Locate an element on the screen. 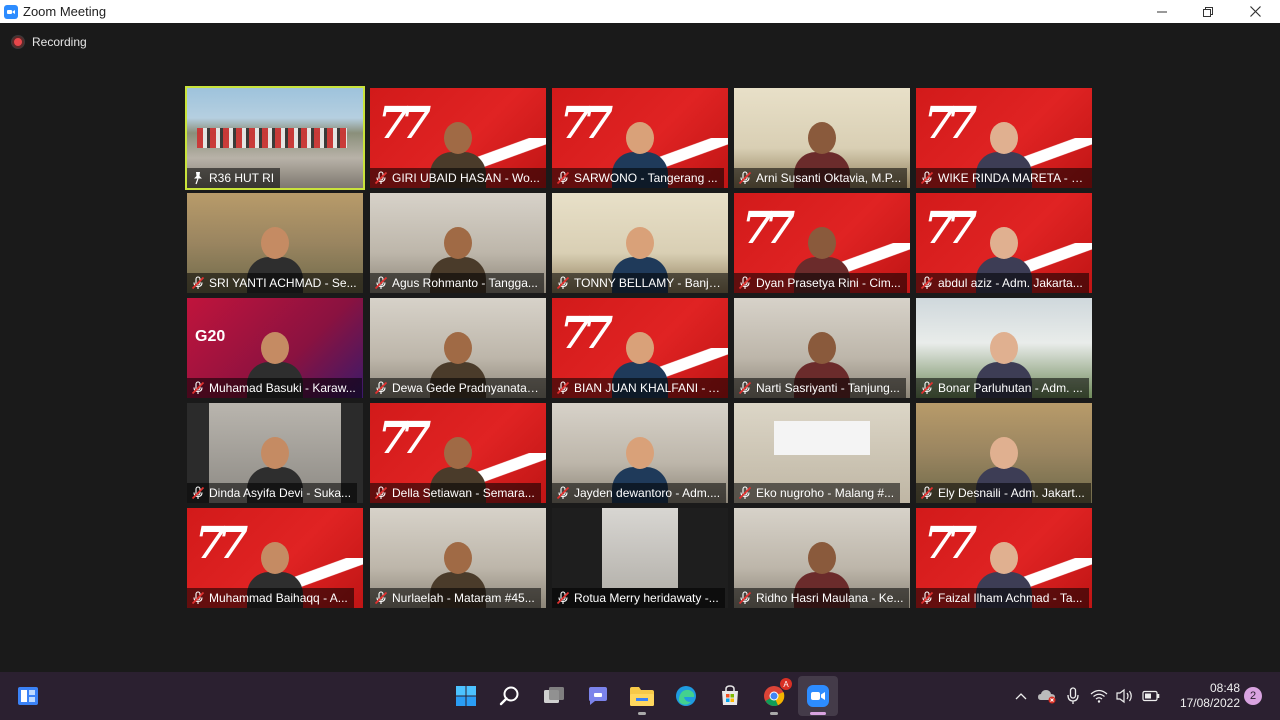  microsoft-store-button is located at coordinates (730, 696).